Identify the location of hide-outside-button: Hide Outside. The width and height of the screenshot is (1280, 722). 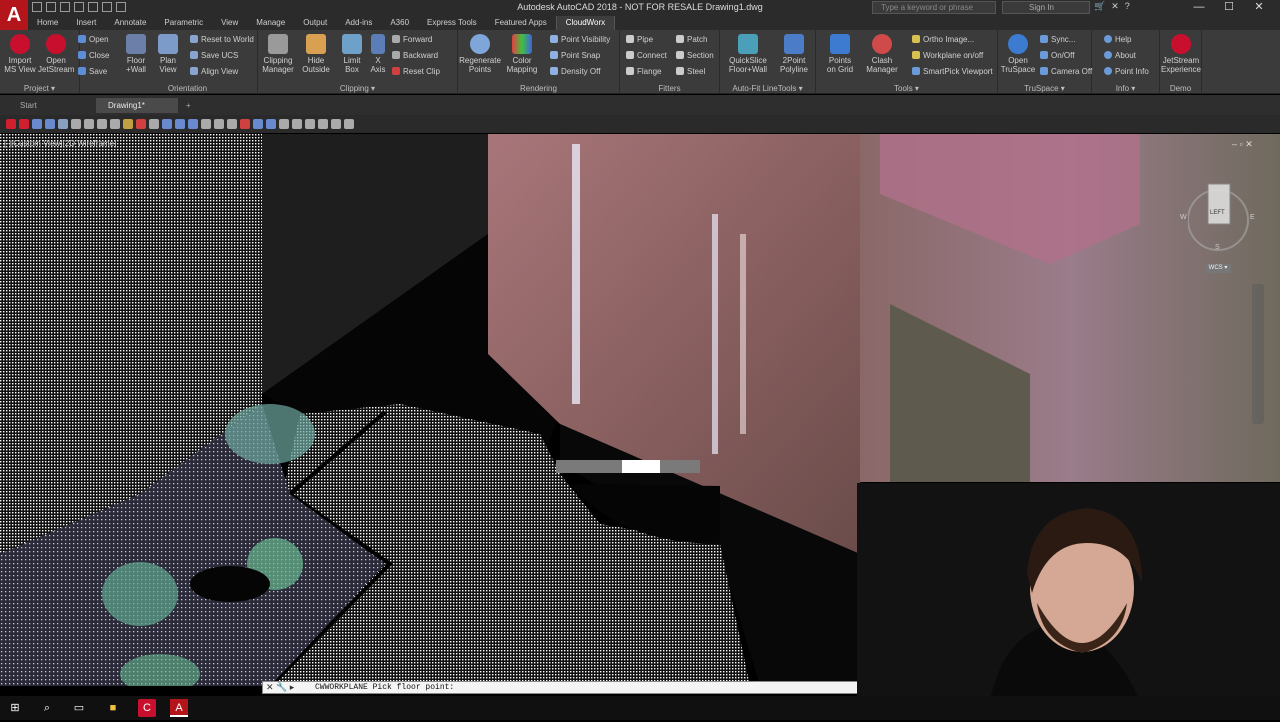
(316, 54).